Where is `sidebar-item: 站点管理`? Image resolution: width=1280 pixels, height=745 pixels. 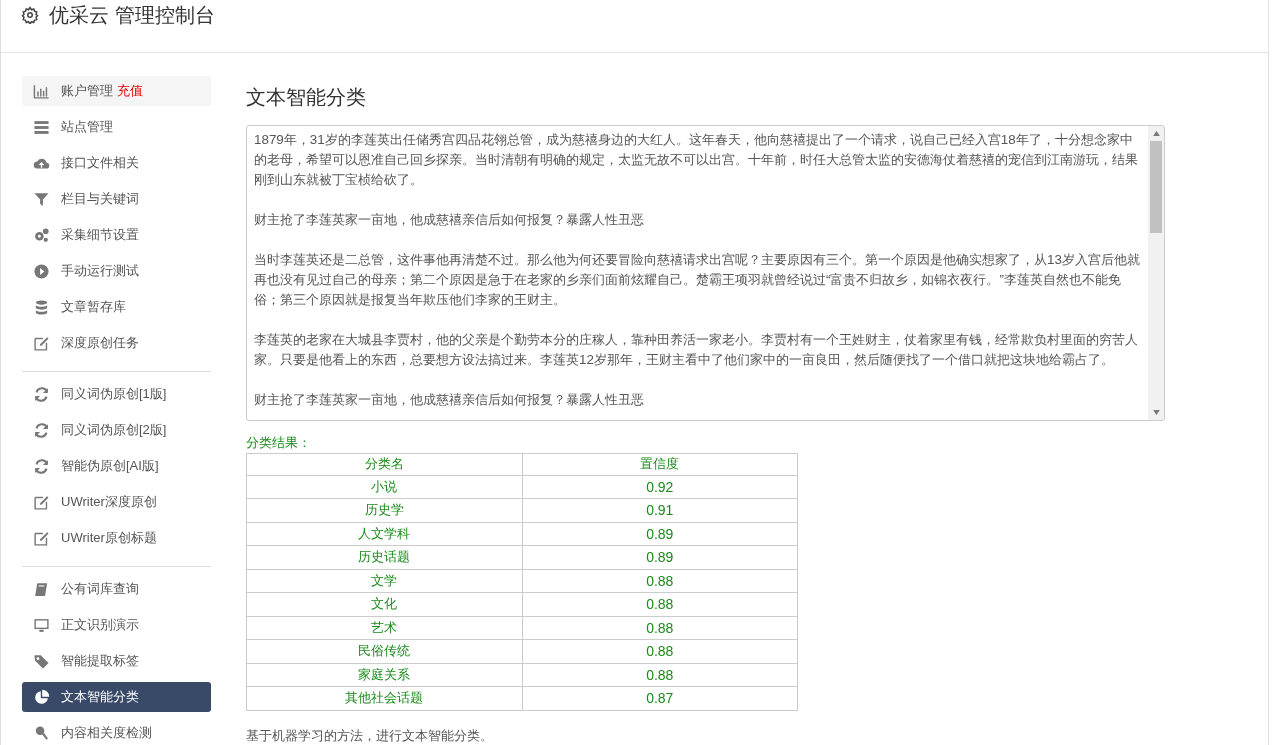
sidebar-item: 站点管理 is located at coordinates (116, 127).